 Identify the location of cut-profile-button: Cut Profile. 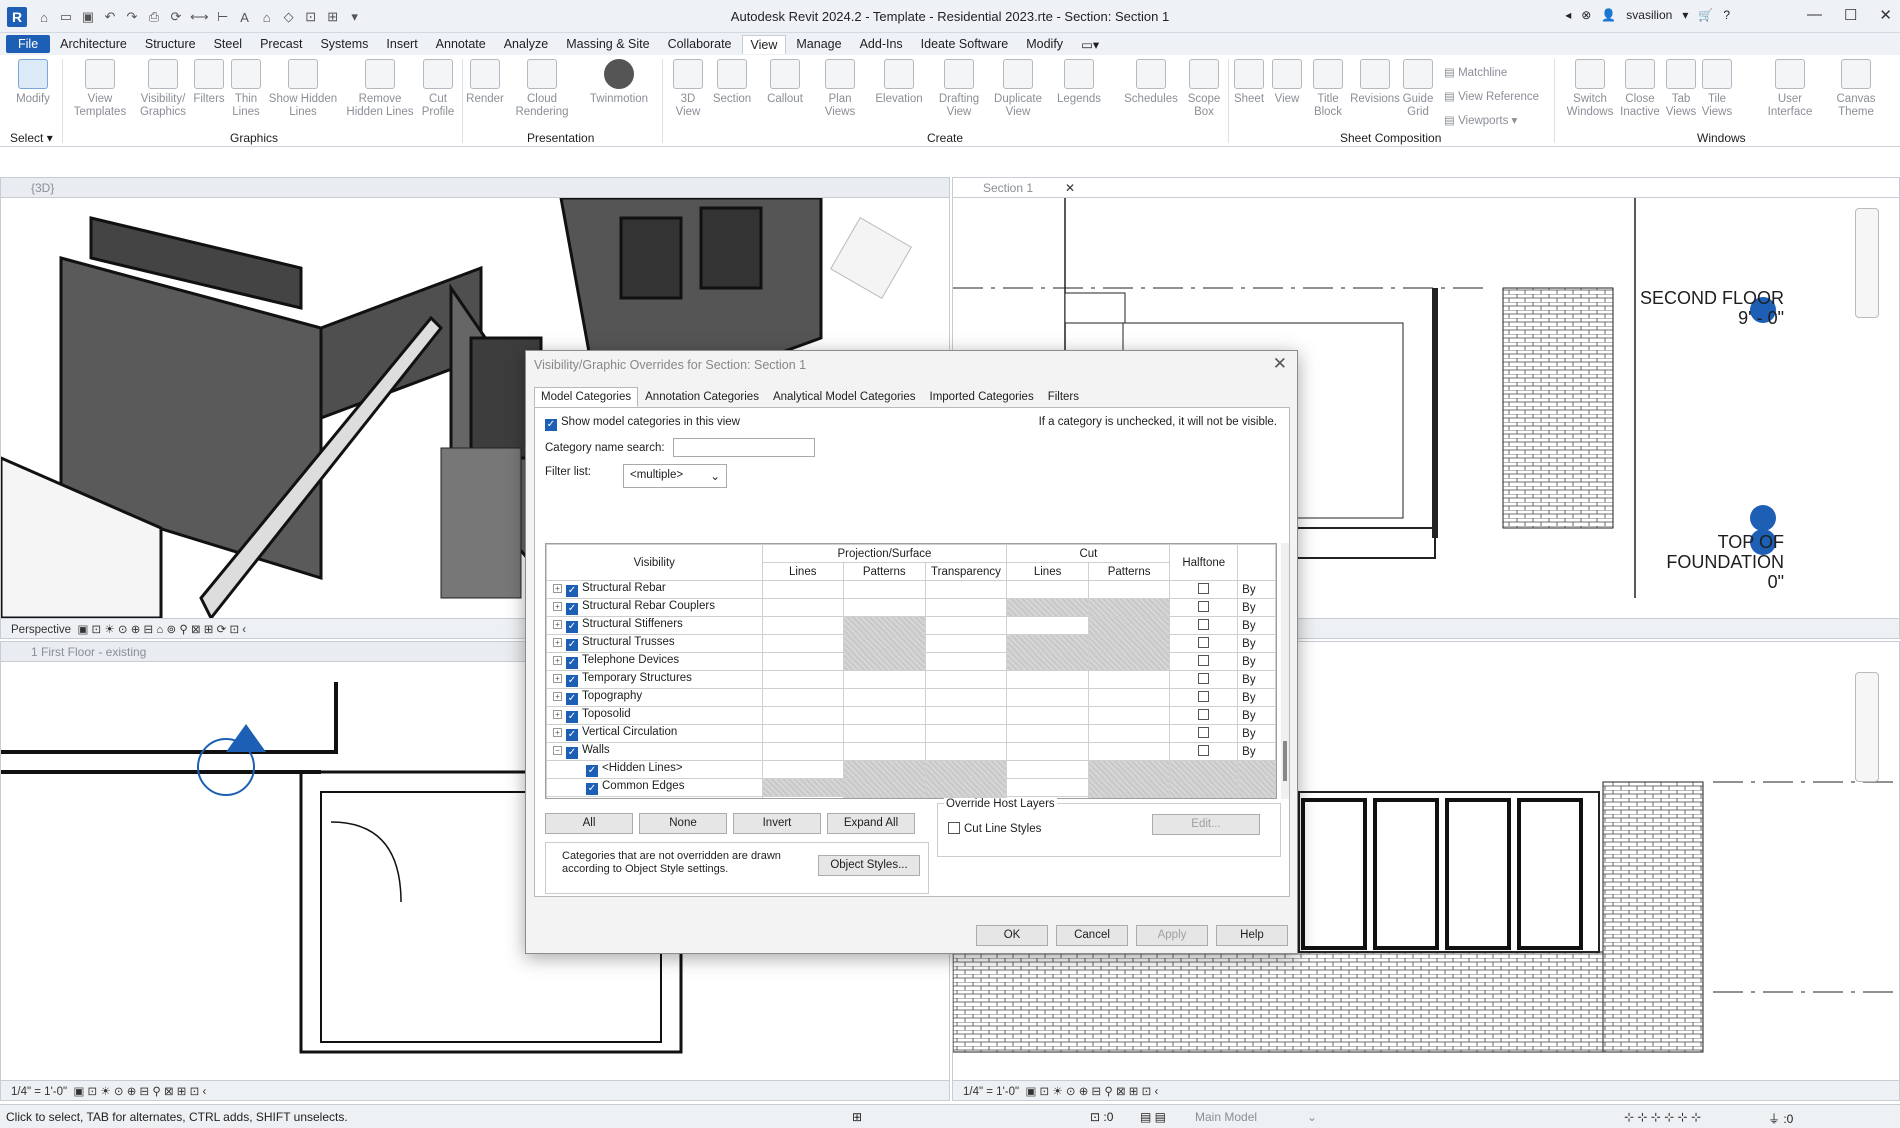
(438, 89).